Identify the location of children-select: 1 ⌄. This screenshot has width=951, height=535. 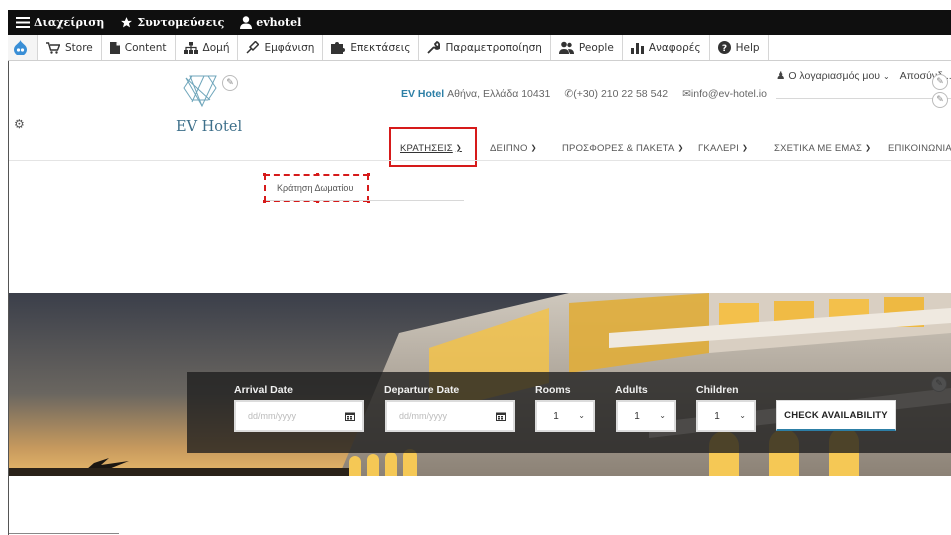
(726, 416).